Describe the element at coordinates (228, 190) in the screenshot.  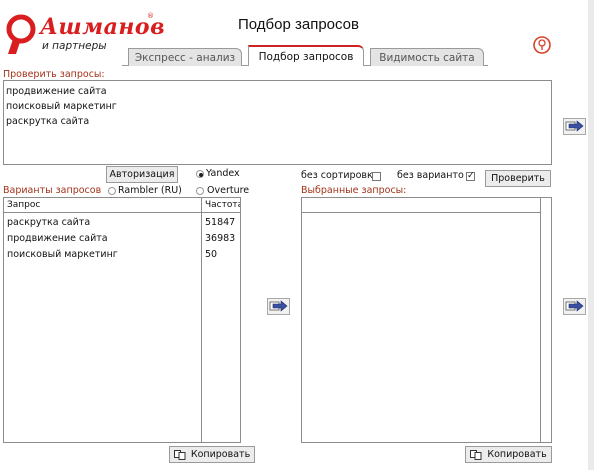
I see `overture-label: Overture` at that location.